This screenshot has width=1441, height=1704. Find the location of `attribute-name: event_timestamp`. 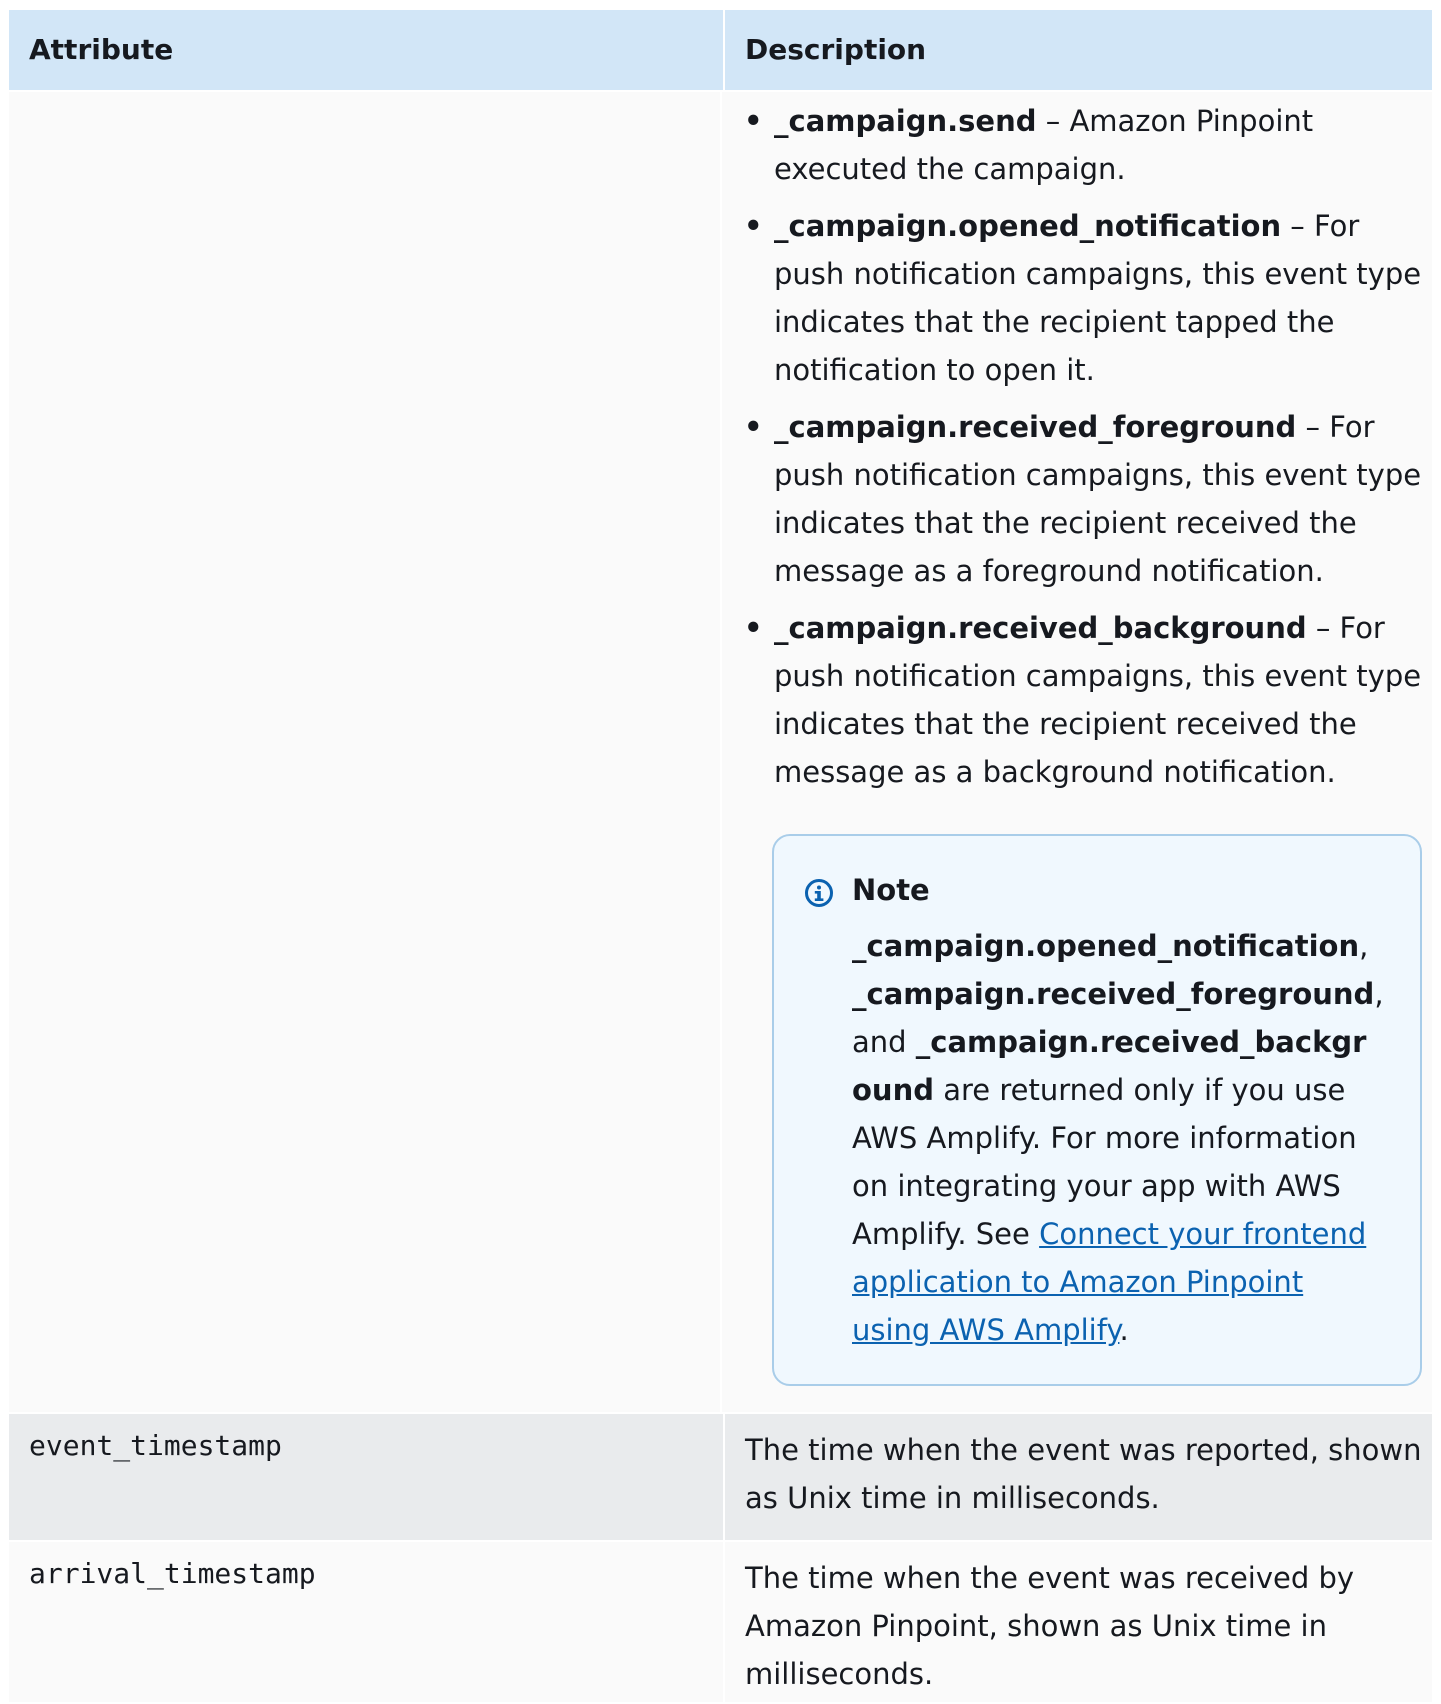

attribute-name: event_timestamp is located at coordinates (155, 1445).